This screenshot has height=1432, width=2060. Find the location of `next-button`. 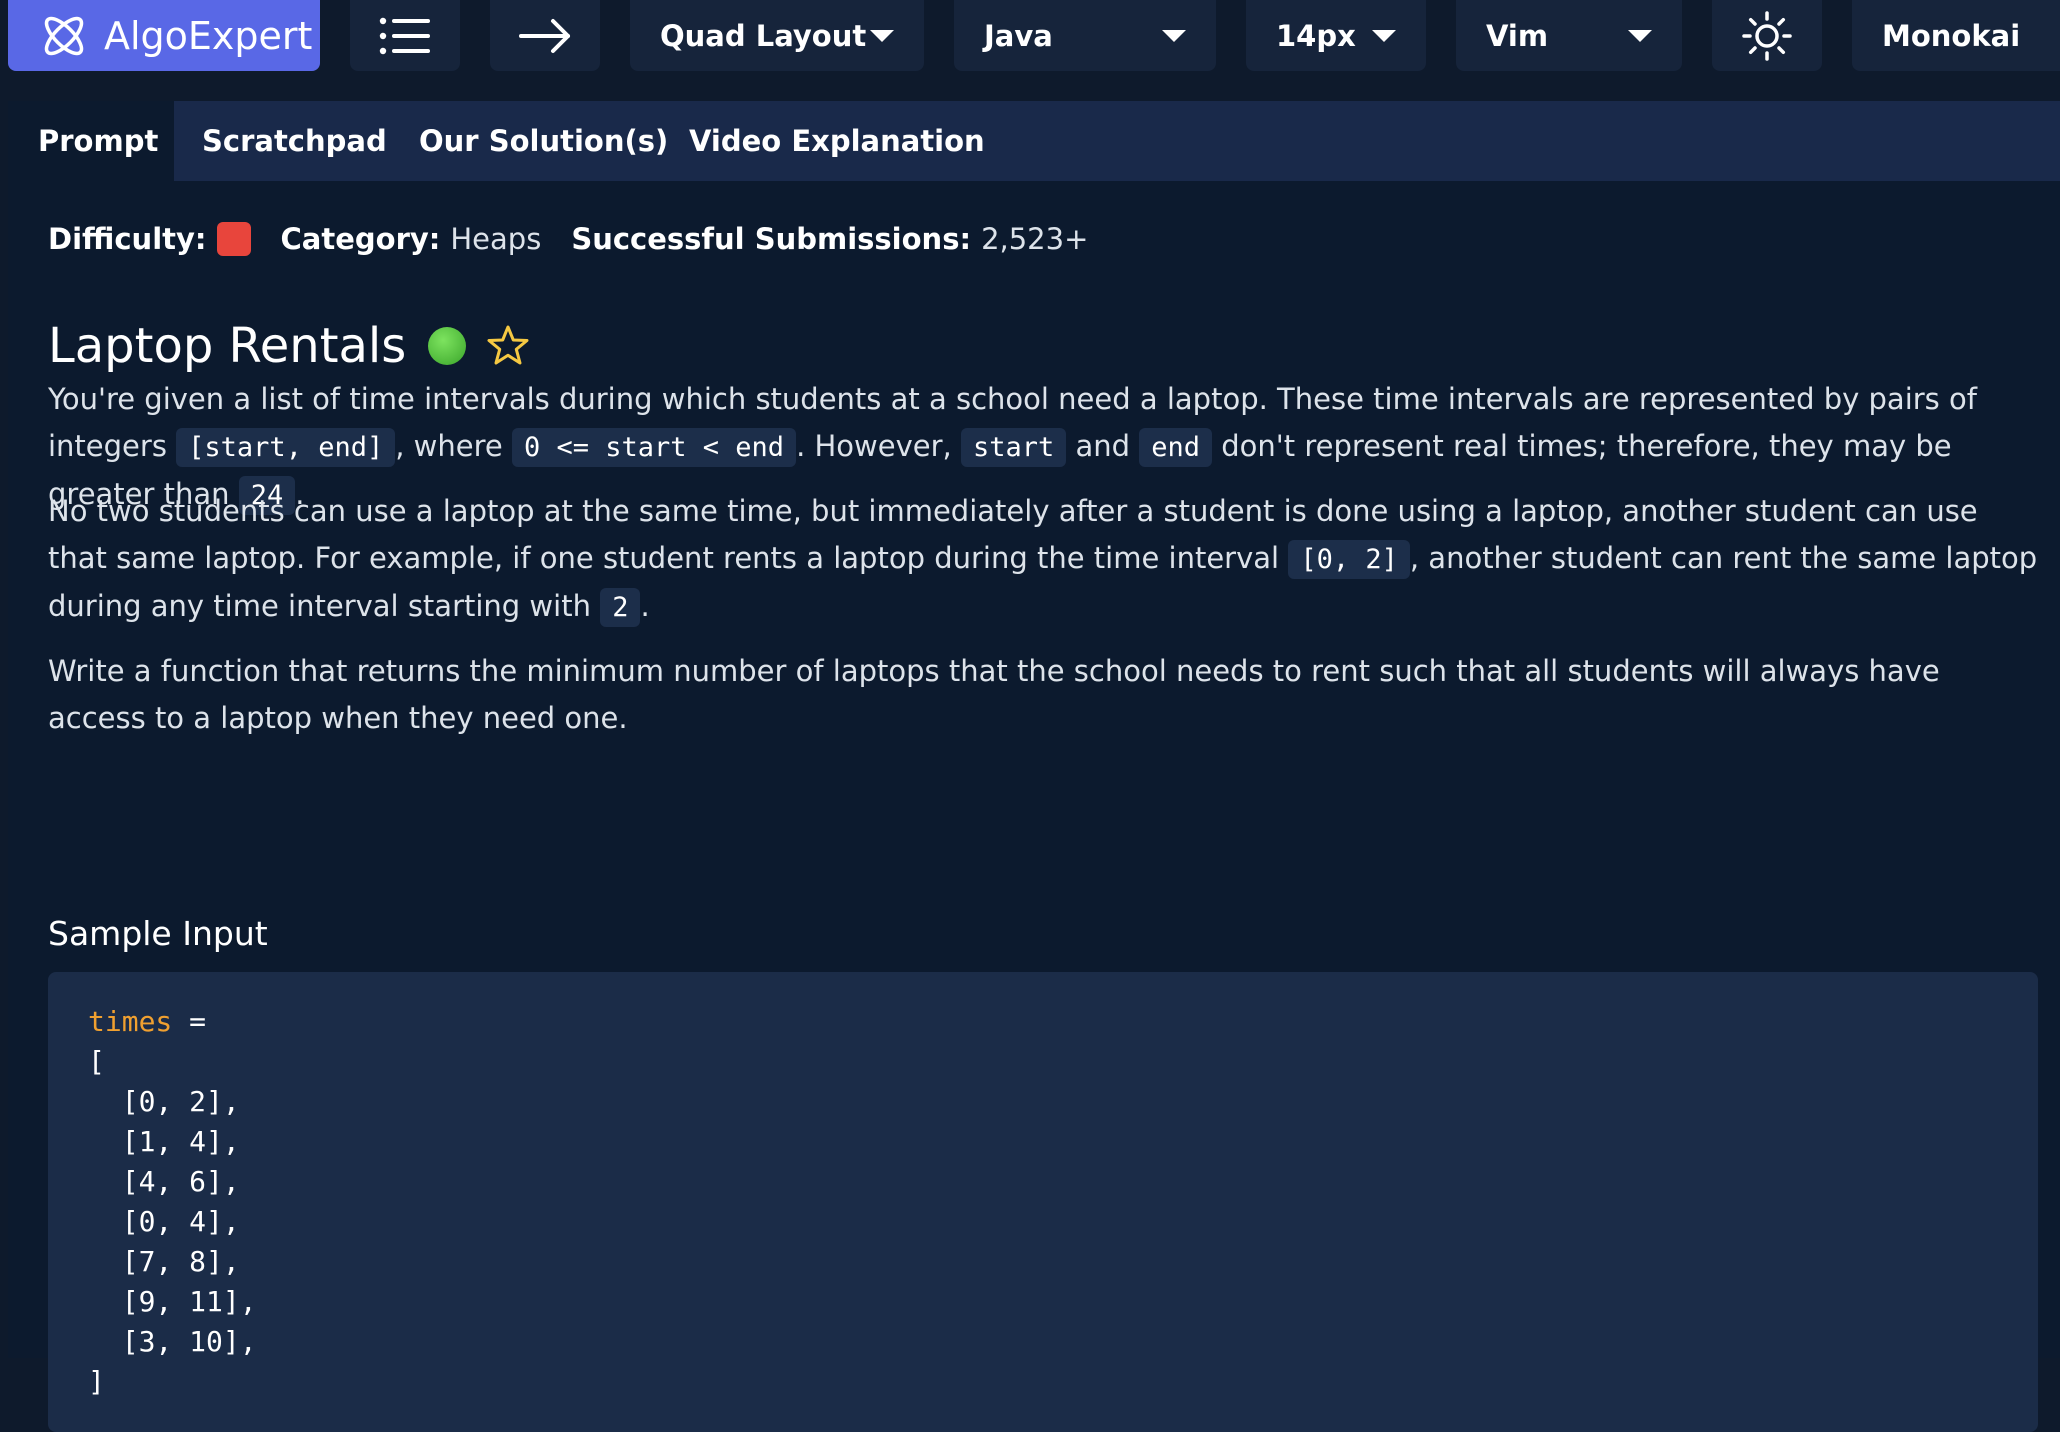

next-button is located at coordinates (545, 35).